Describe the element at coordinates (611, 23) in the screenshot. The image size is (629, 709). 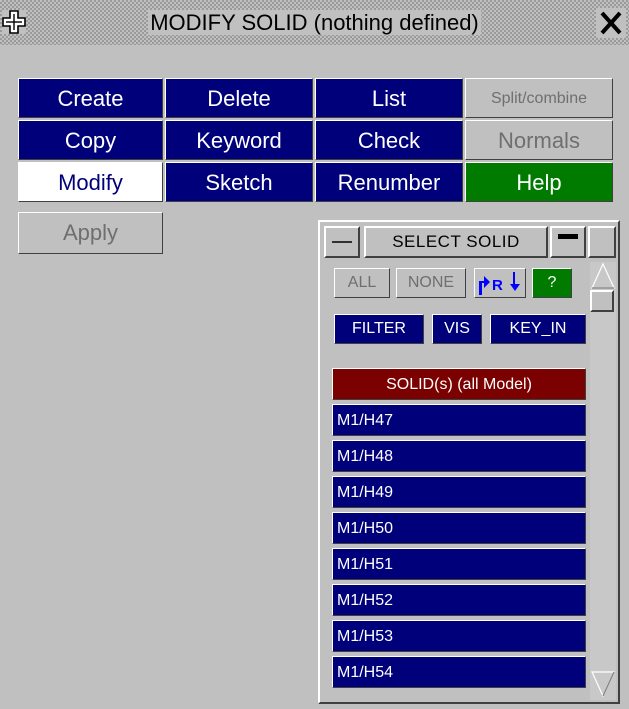
I see `close-icon` at that location.